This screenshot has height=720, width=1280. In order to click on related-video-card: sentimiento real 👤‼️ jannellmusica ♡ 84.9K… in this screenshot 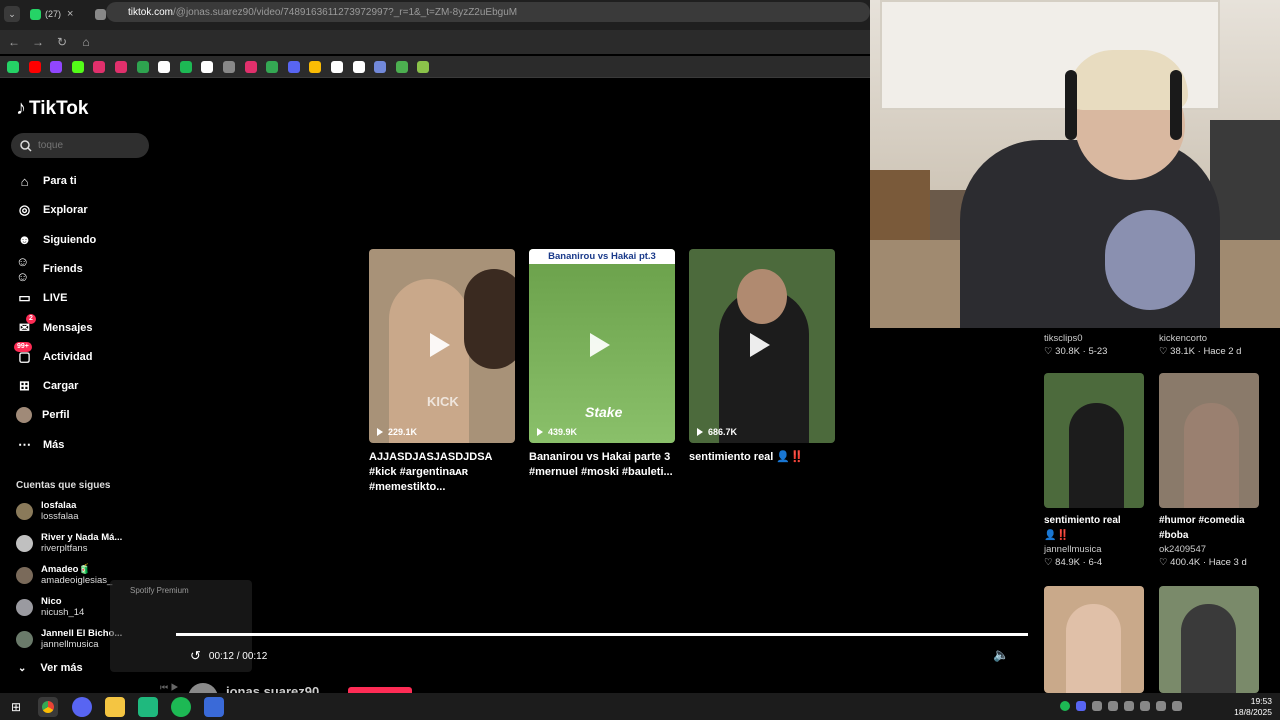, I will do `click(1094, 471)`.